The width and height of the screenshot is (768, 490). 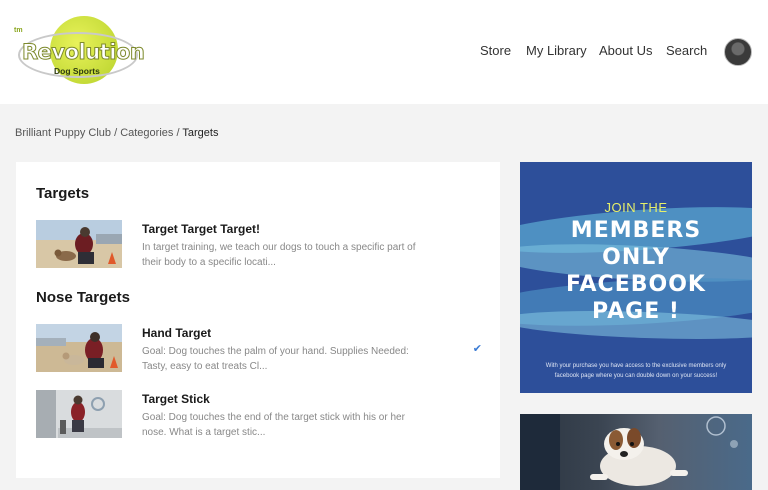 What do you see at coordinates (625, 50) in the screenshot?
I see `nav-about-us: About Us` at bounding box center [625, 50].